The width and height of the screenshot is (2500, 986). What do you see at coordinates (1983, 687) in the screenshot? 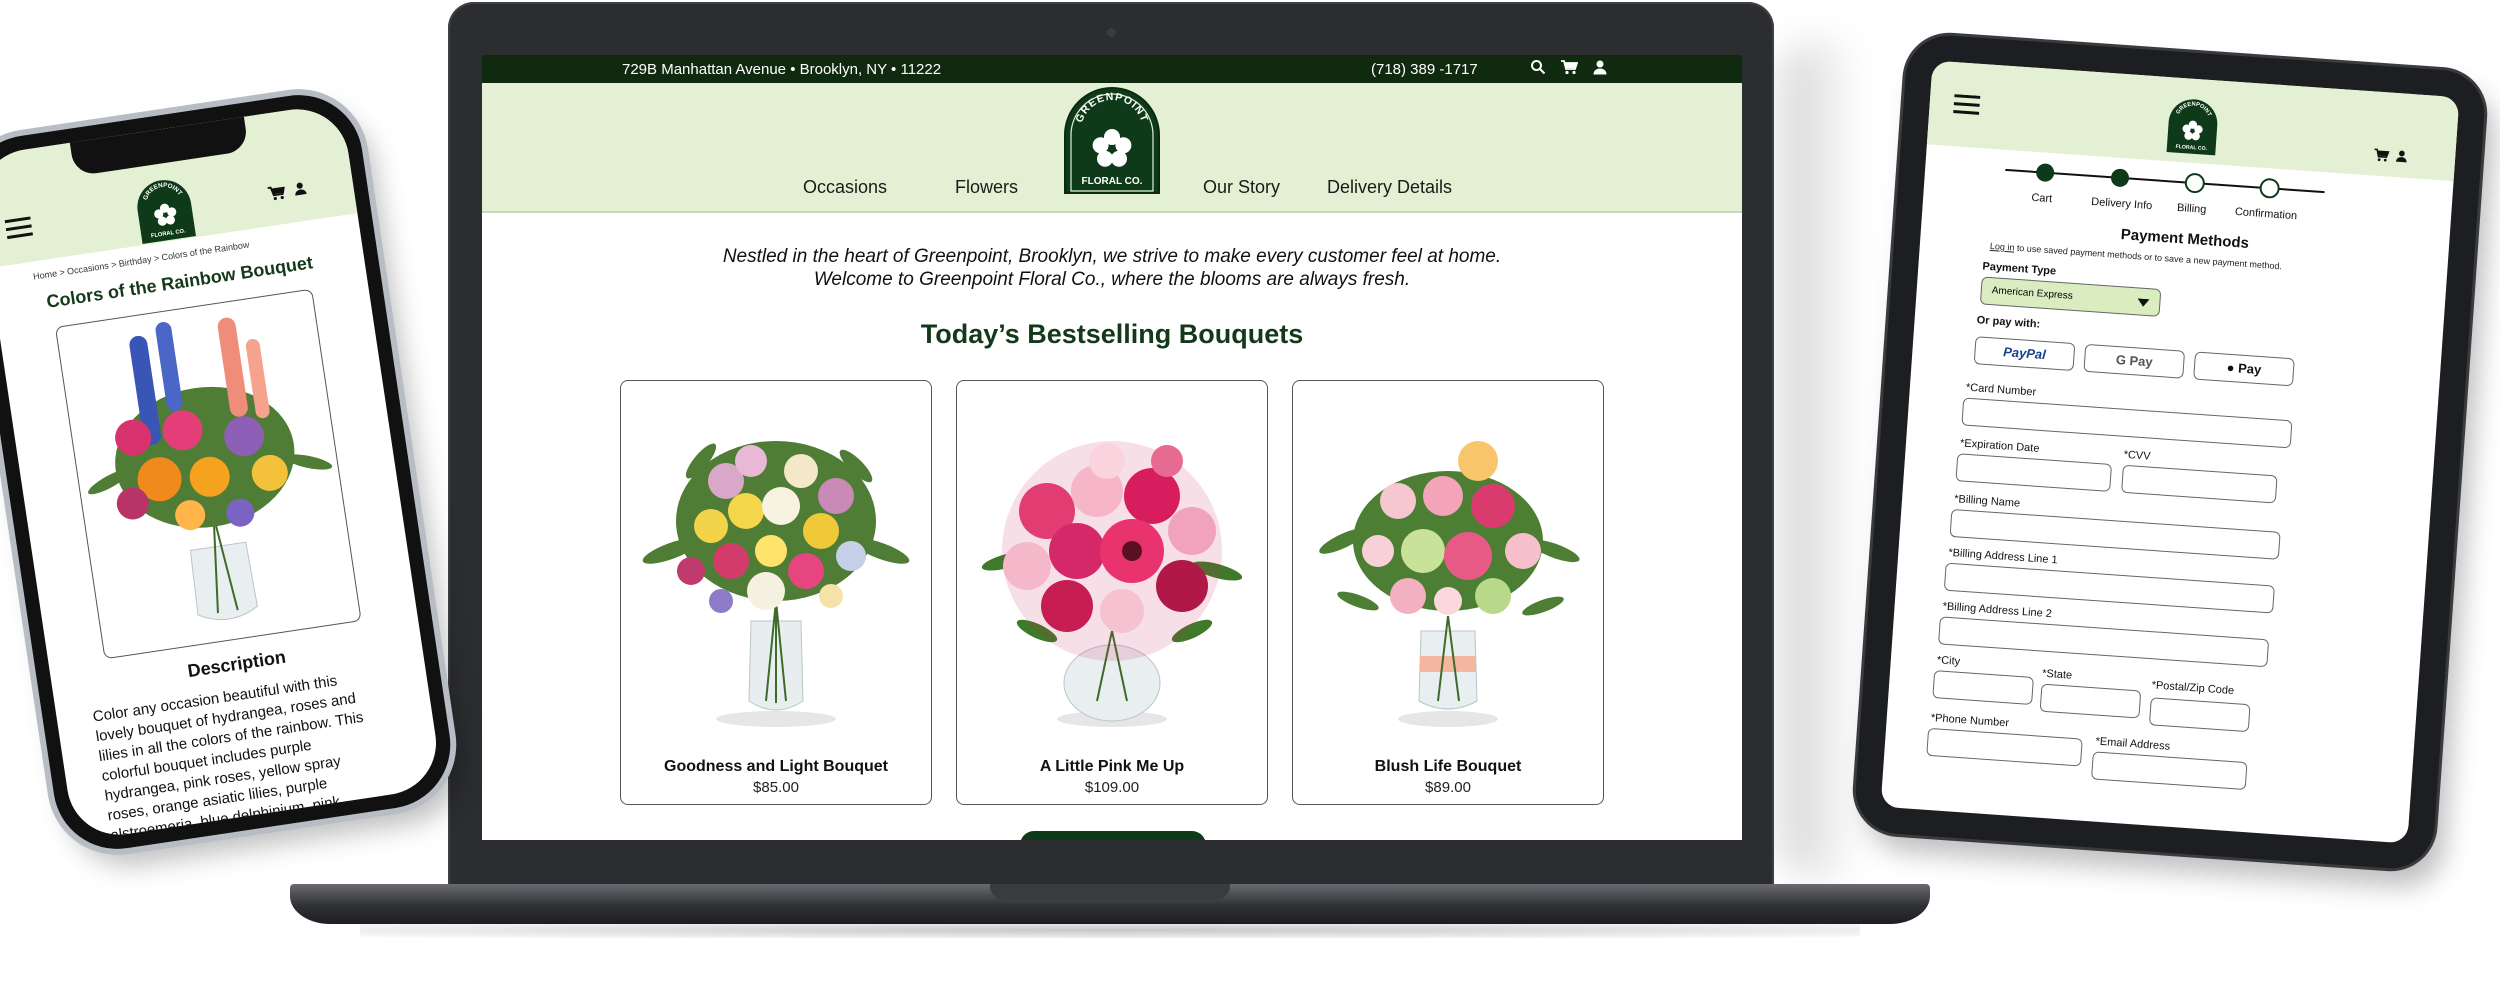
I see `city-field` at bounding box center [1983, 687].